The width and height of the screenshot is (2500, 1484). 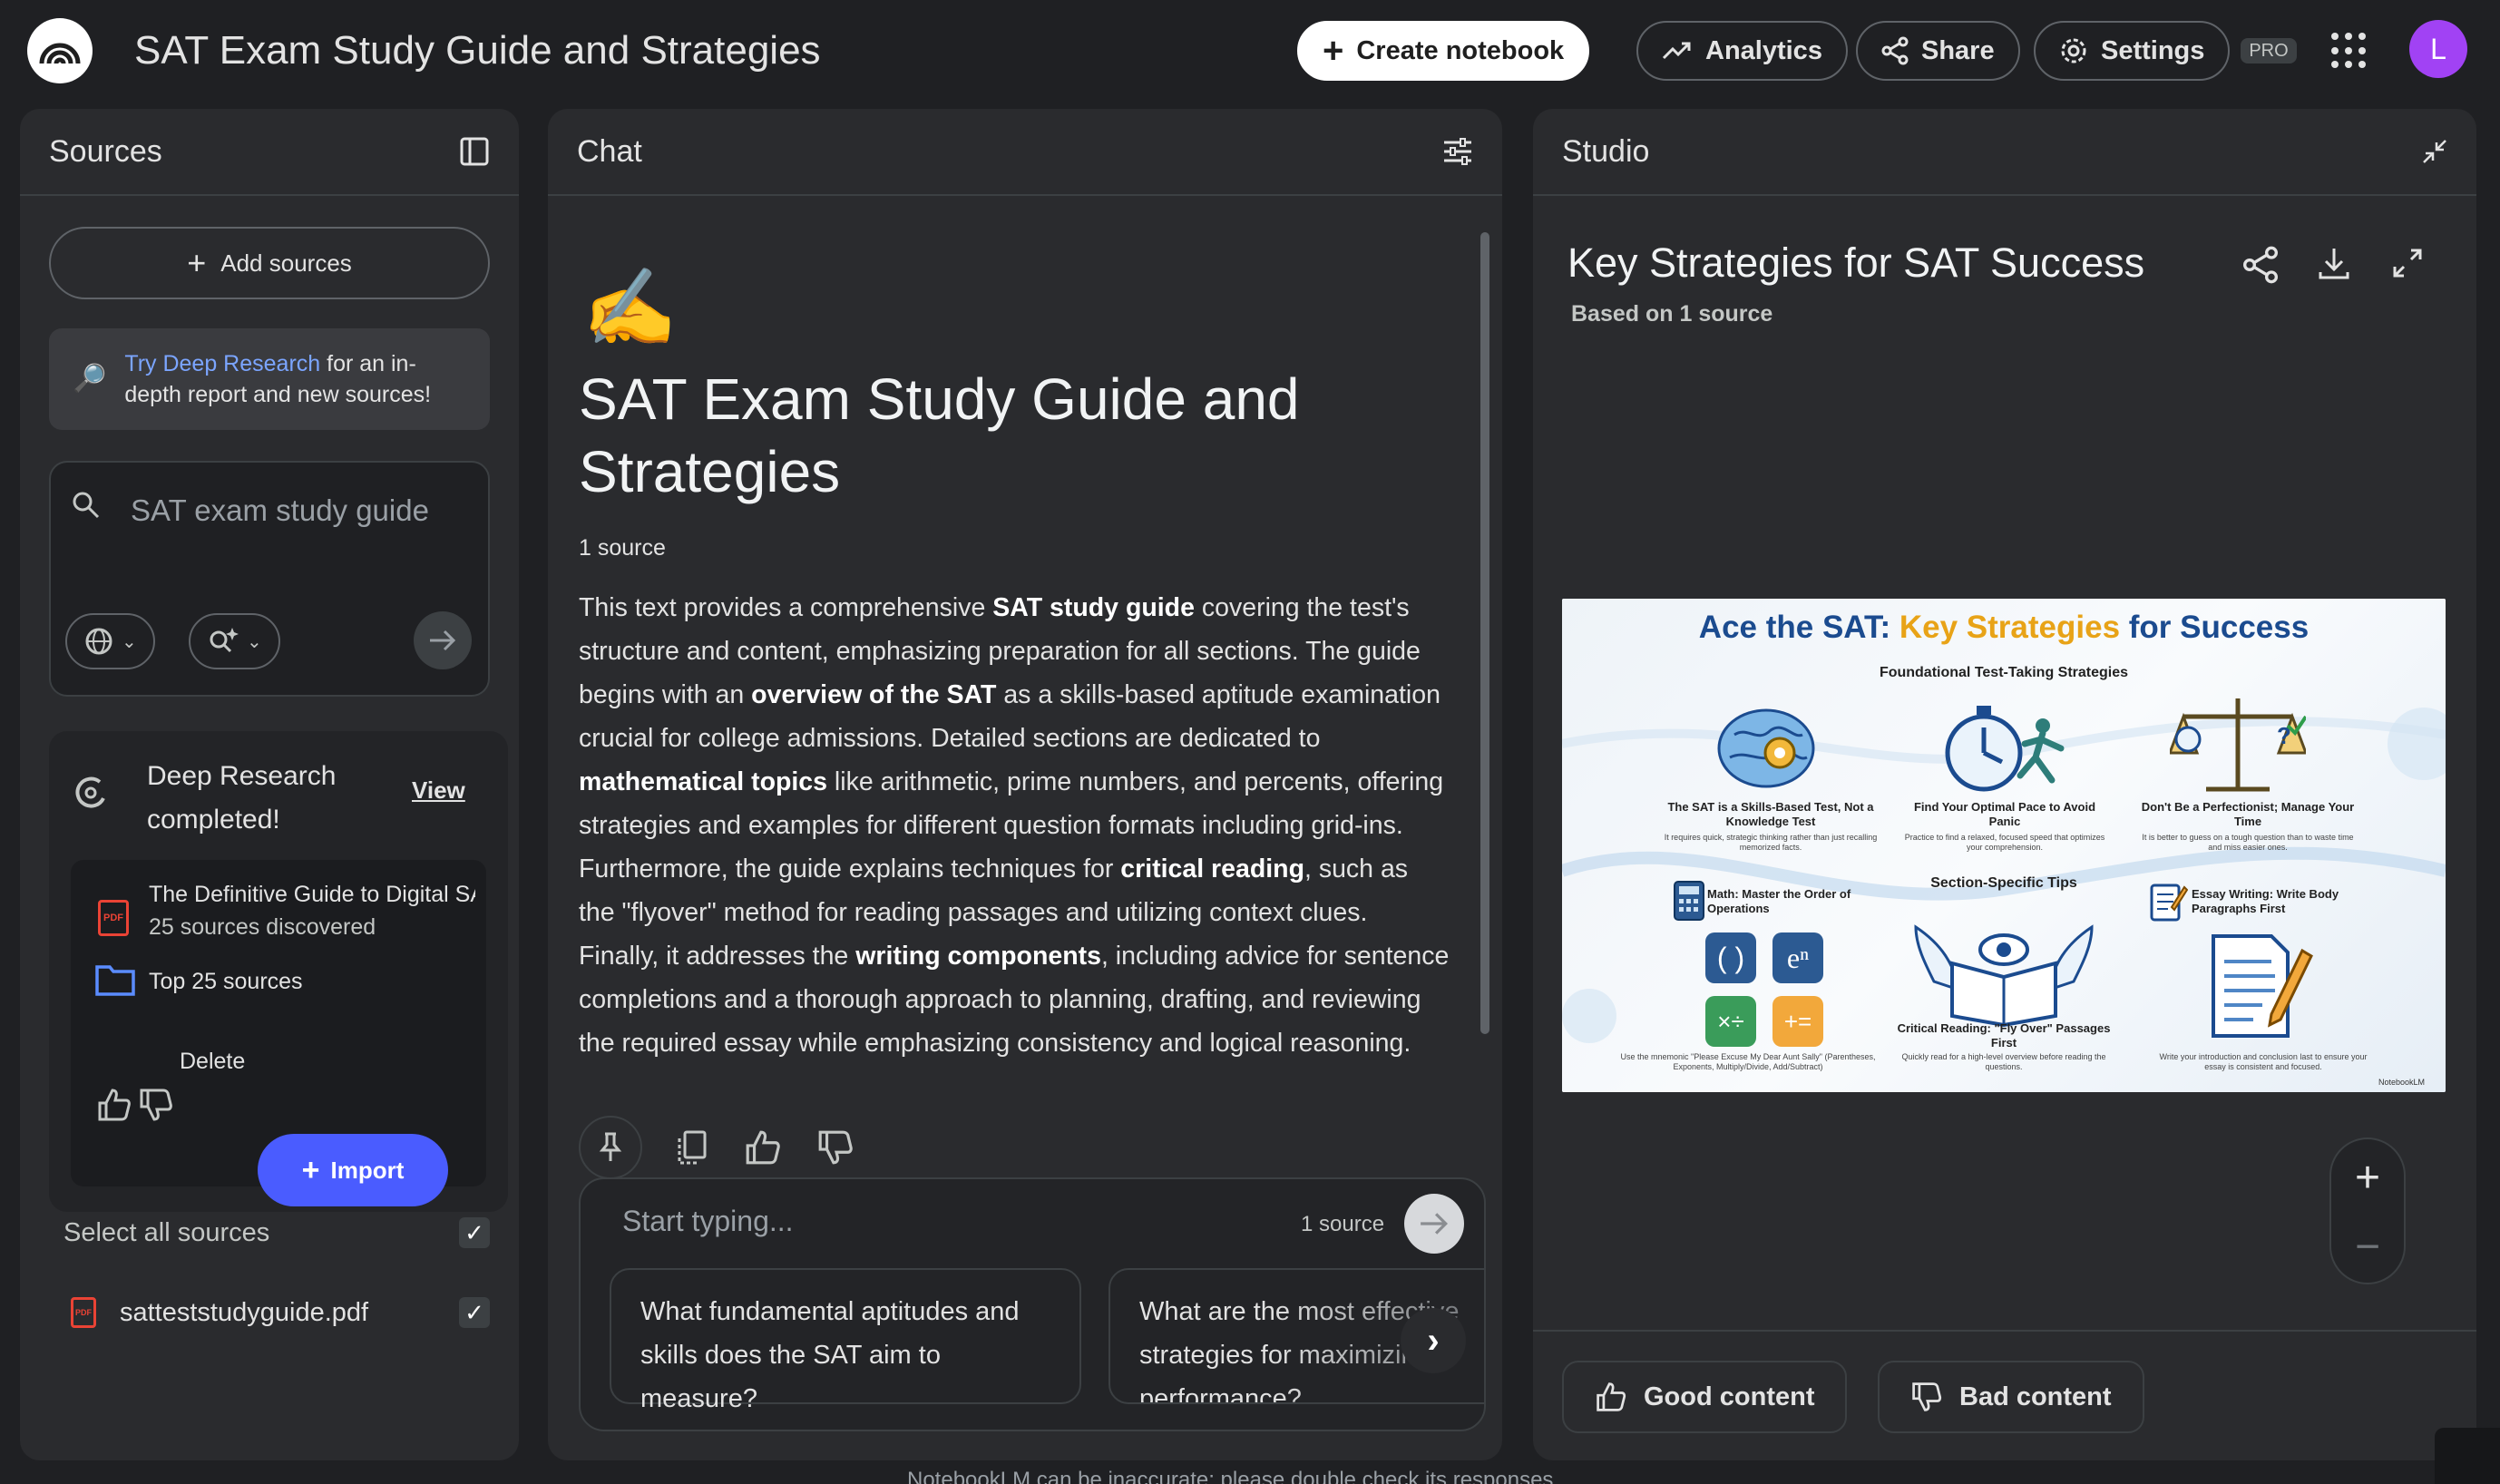 What do you see at coordinates (2004, 883) in the screenshot?
I see `infographic-section-specific: Section-Specific Tips` at bounding box center [2004, 883].